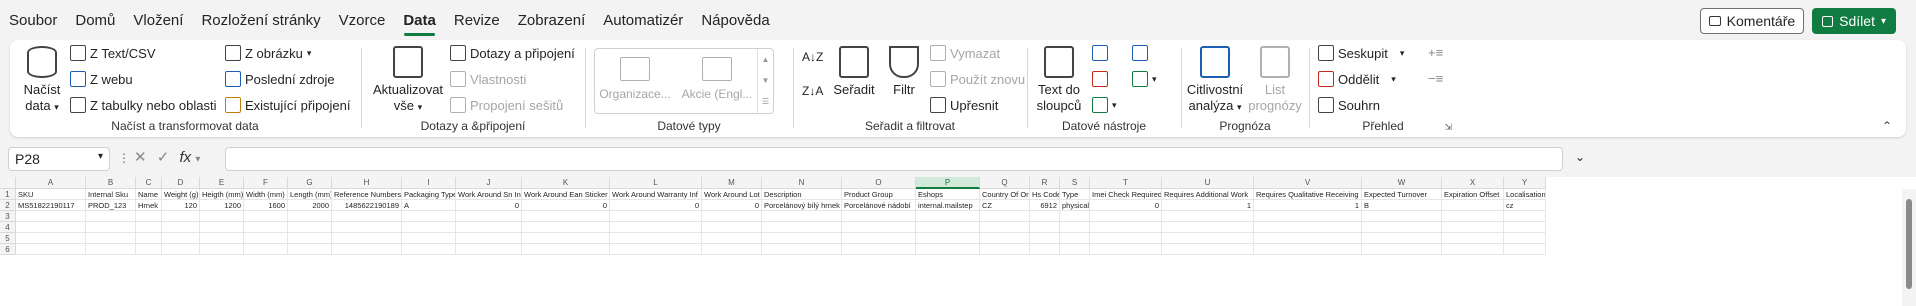  What do you see at coordinates (95, 20) in the screenshot?
I see `tab-domů: Domů` at bounding box center [95, 20].